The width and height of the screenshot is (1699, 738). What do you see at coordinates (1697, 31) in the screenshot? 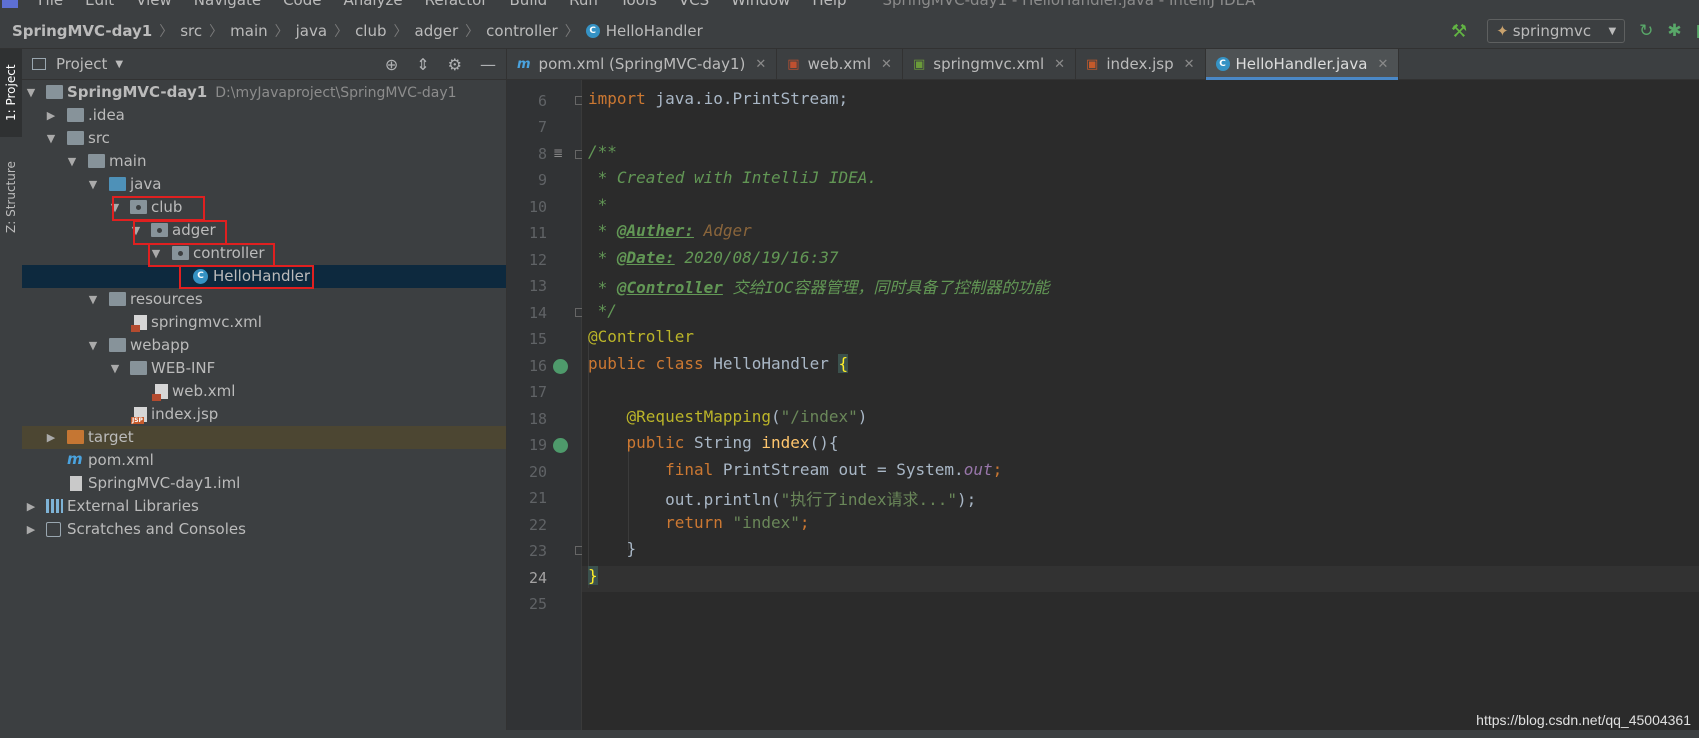
I see `coverage-icon: ▮` at bounding box center [1697, 31].